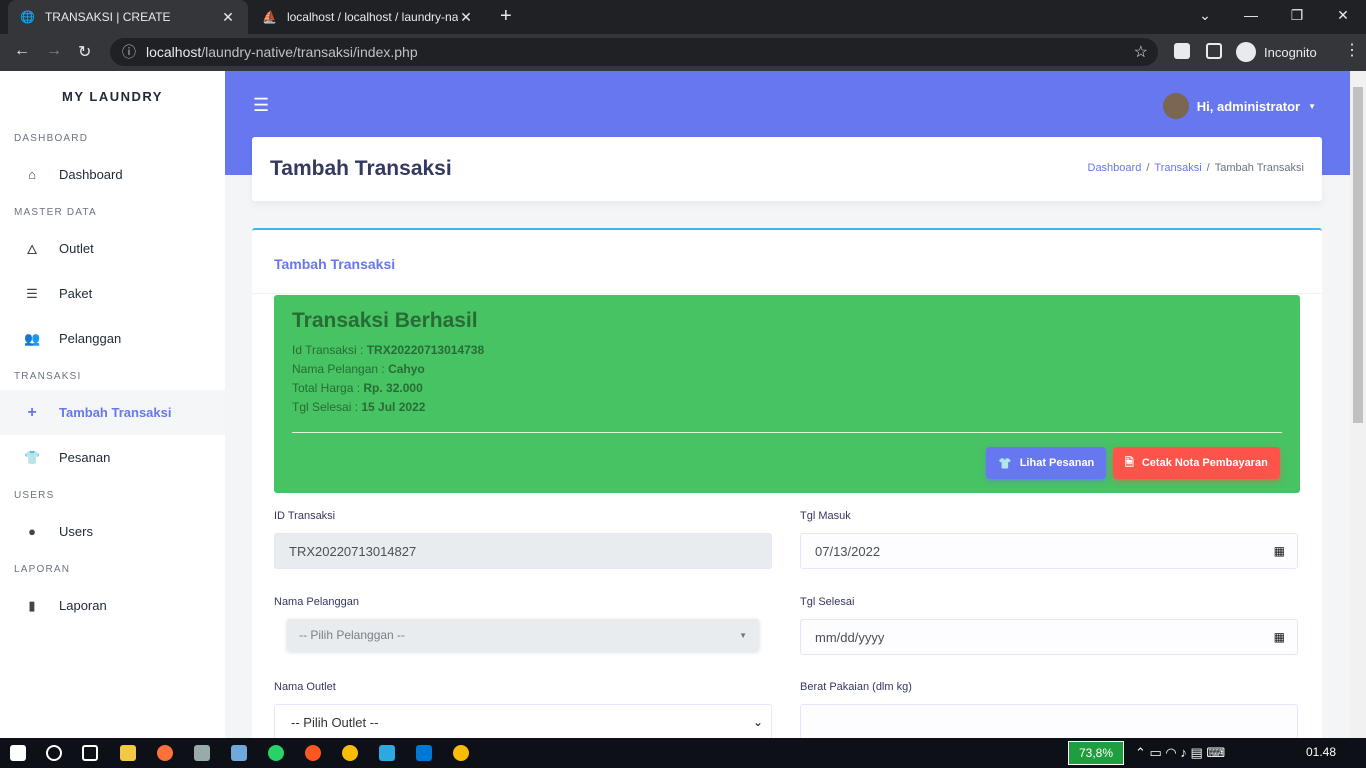 This screenshot has width=1366, height=768. Describe the element at coordinates (165, 753) in the screenshot. I see `firefox-icon` at that location.